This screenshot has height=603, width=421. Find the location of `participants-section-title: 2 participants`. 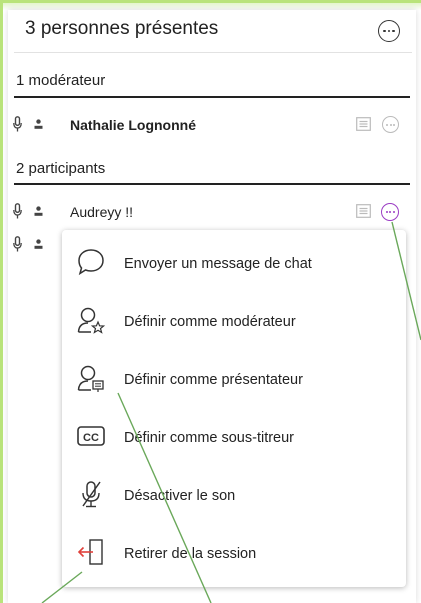

participants-section-title: 2 participants is located at coordinates (61, 168).